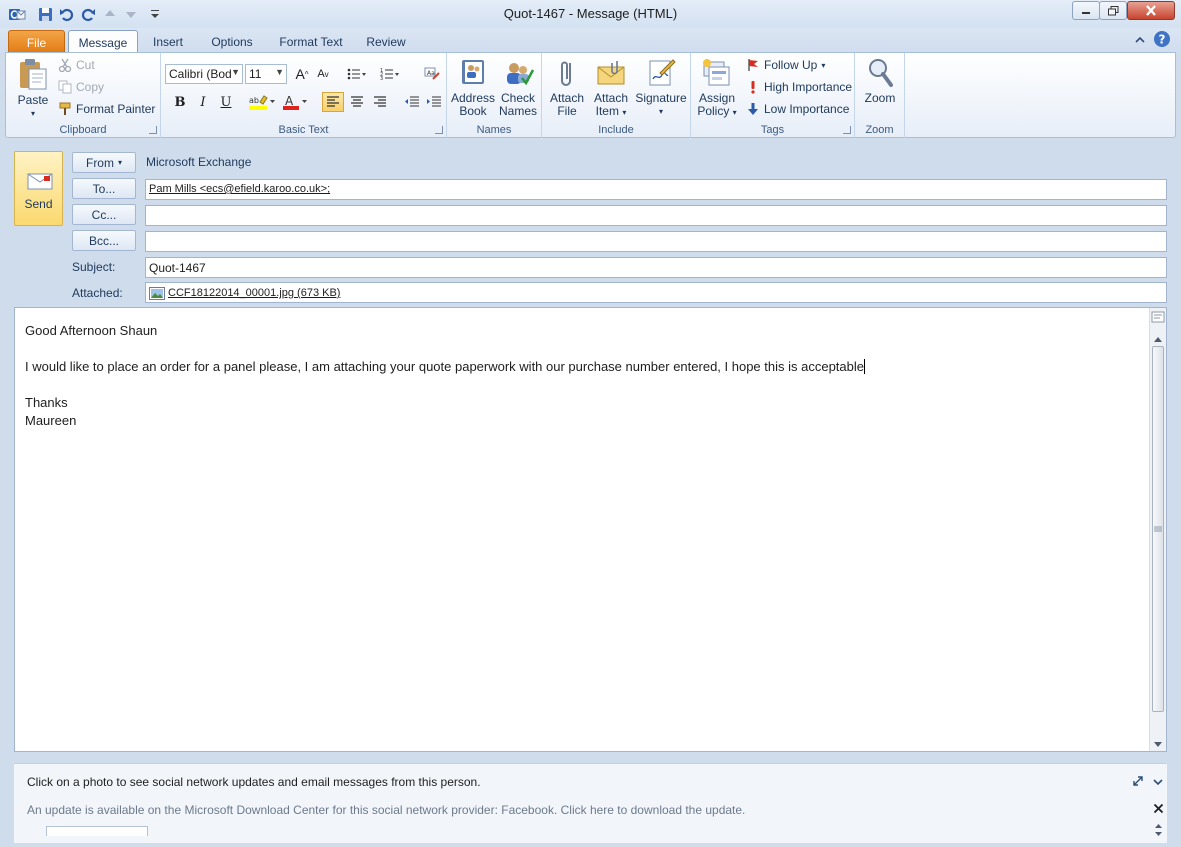  What do you see at coordinates (656, 267) in the screenshot?
I see `subject-field: Quot-1467` at bounding box center [656, 267].